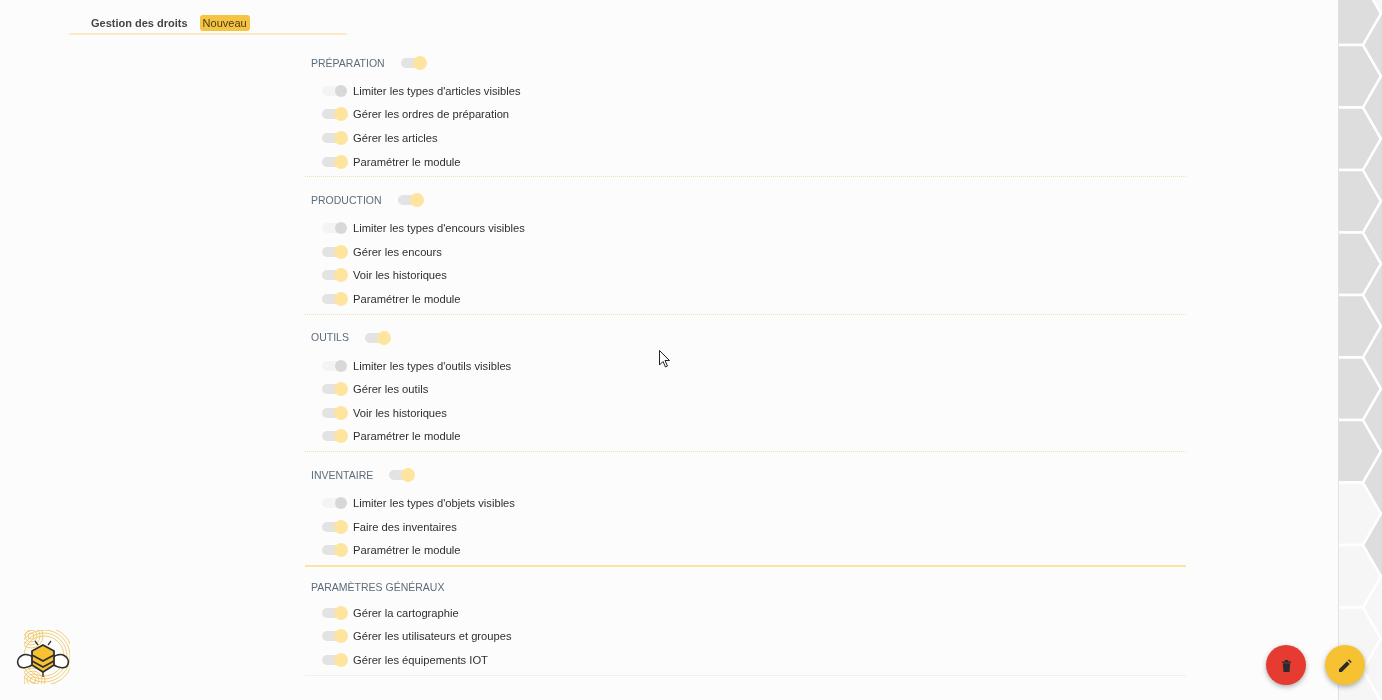  I want to click on delete-button, so click(1286, 665).